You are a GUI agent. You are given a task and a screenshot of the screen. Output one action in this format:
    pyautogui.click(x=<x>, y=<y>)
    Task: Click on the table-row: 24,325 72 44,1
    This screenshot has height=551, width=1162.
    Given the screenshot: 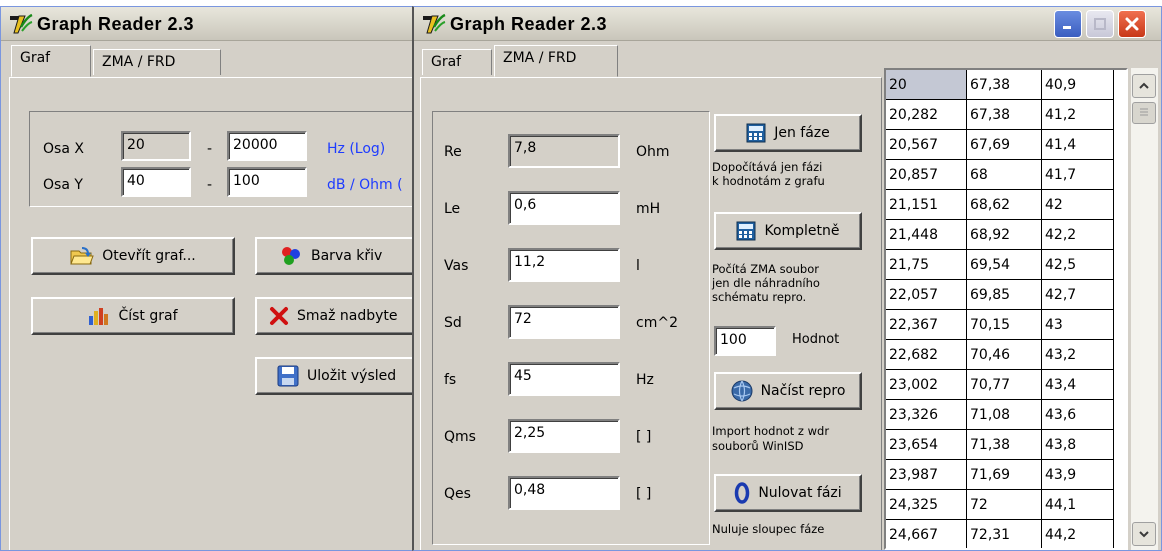 What is the action you would take?
    pyautogui.click(x=1006, y=505)
    